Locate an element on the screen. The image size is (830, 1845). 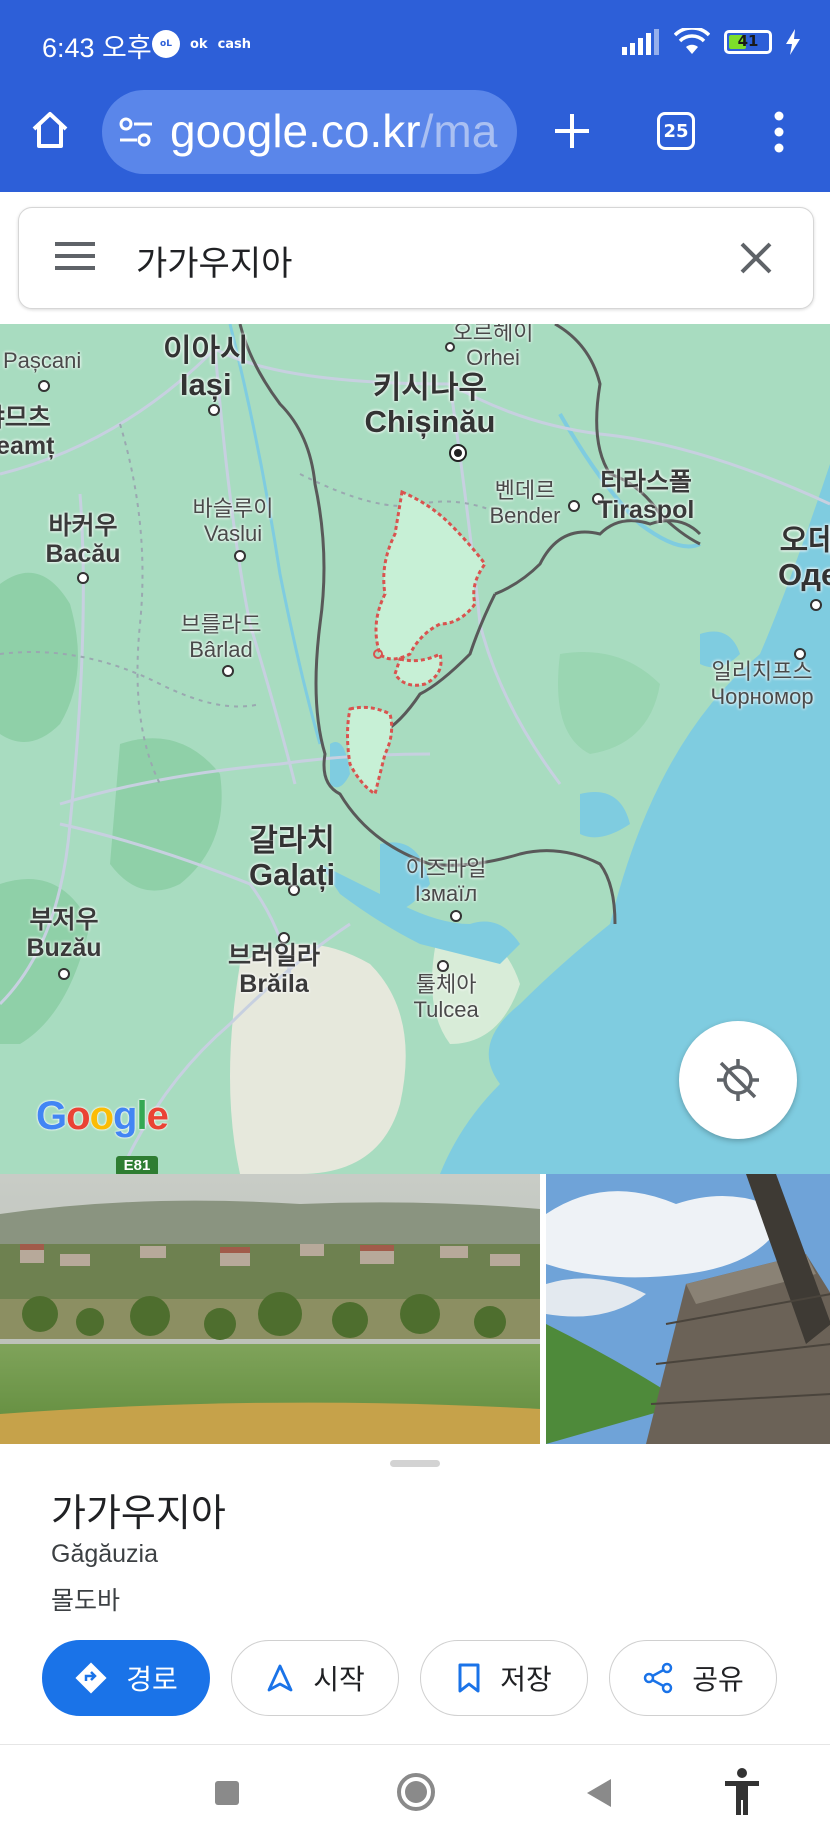
navigation-arrow-icon is located at coordinates (280, 1678).